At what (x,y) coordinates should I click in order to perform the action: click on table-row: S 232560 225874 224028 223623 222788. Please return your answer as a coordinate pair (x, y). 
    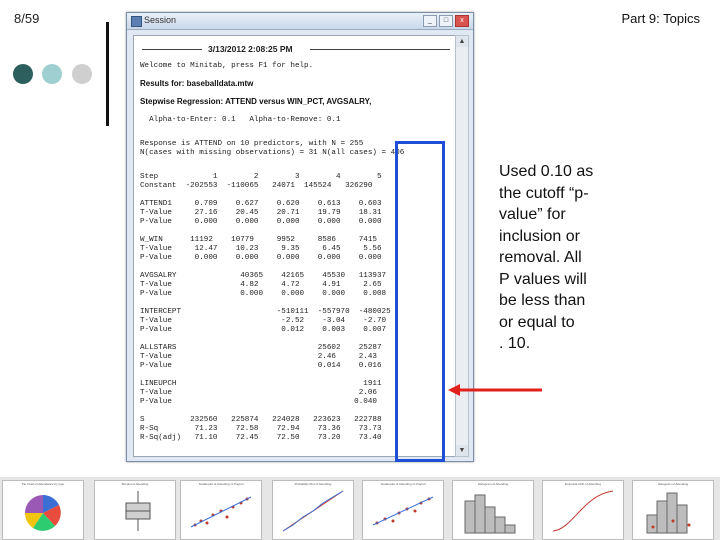
    Looking at the image, I should click on (261, 420).